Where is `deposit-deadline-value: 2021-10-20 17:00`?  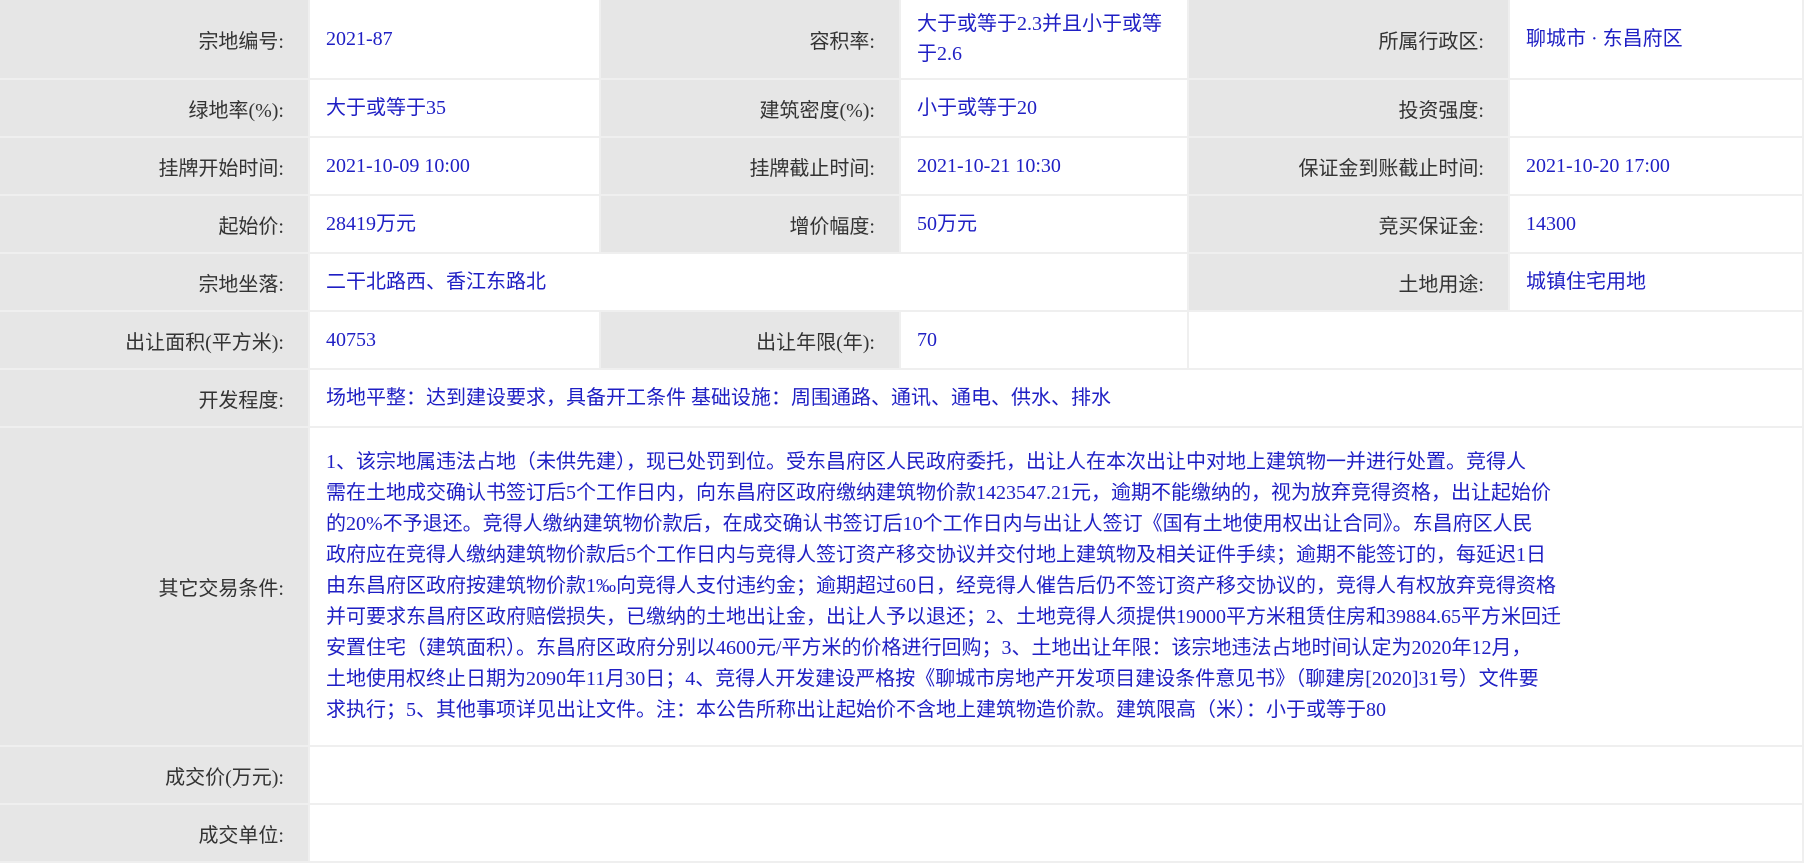 deposit-deadline-value: 2021-10-20 17:00 is located at coordinates (1657, 167).